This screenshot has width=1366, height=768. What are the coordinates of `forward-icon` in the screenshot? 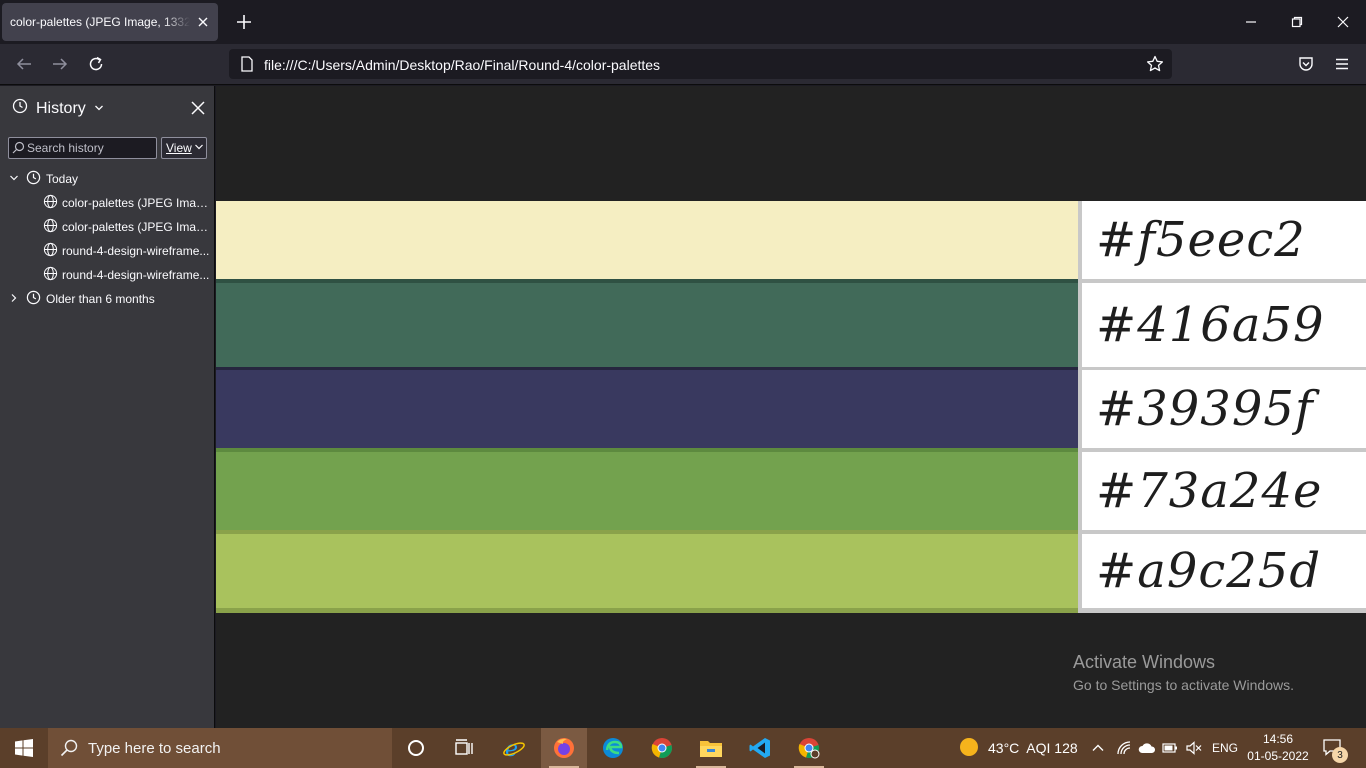 It's located at (60, 64).